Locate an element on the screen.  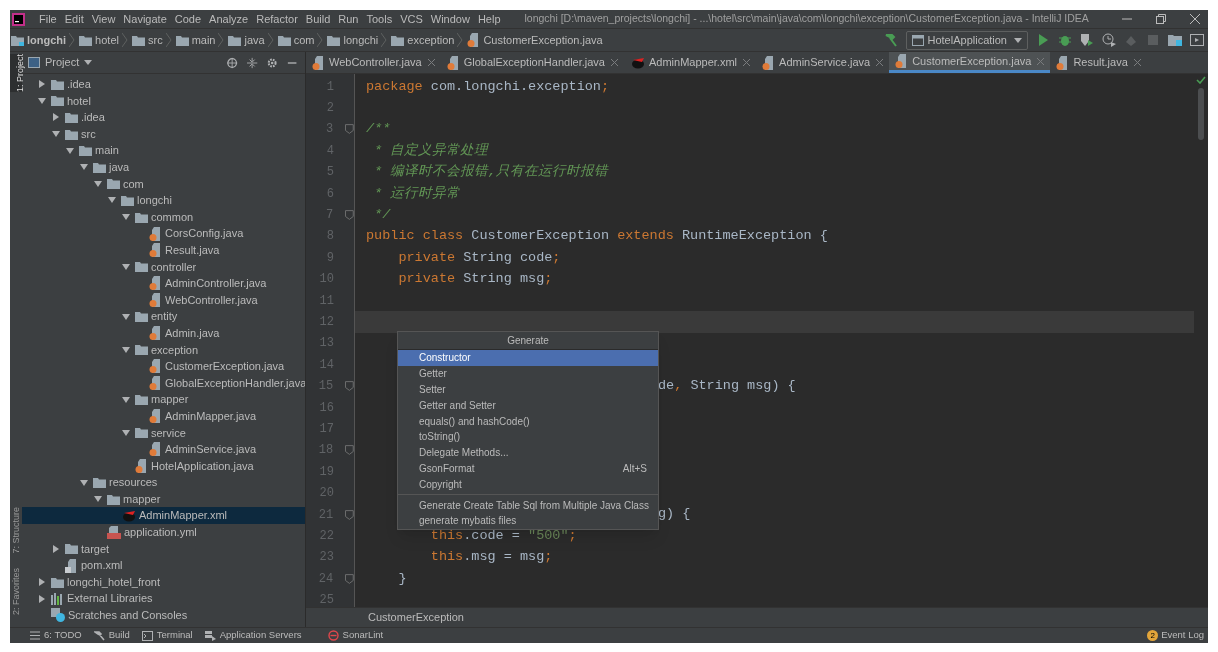
editor-tab: GlobalExceptionHandler.java is located at coordinates (532, 62).